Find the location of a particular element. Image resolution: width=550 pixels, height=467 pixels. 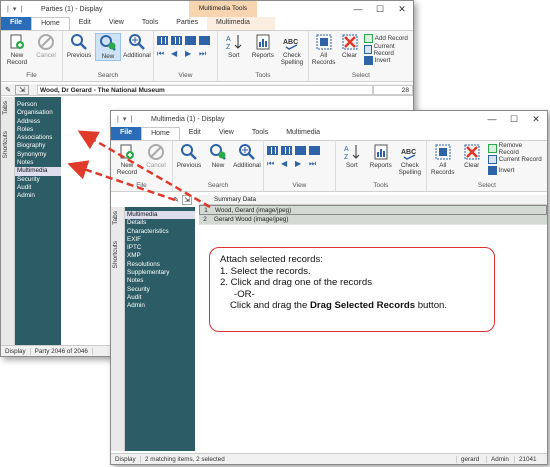

remove-record-button: Remove Record is located at coordinates (515, 149).